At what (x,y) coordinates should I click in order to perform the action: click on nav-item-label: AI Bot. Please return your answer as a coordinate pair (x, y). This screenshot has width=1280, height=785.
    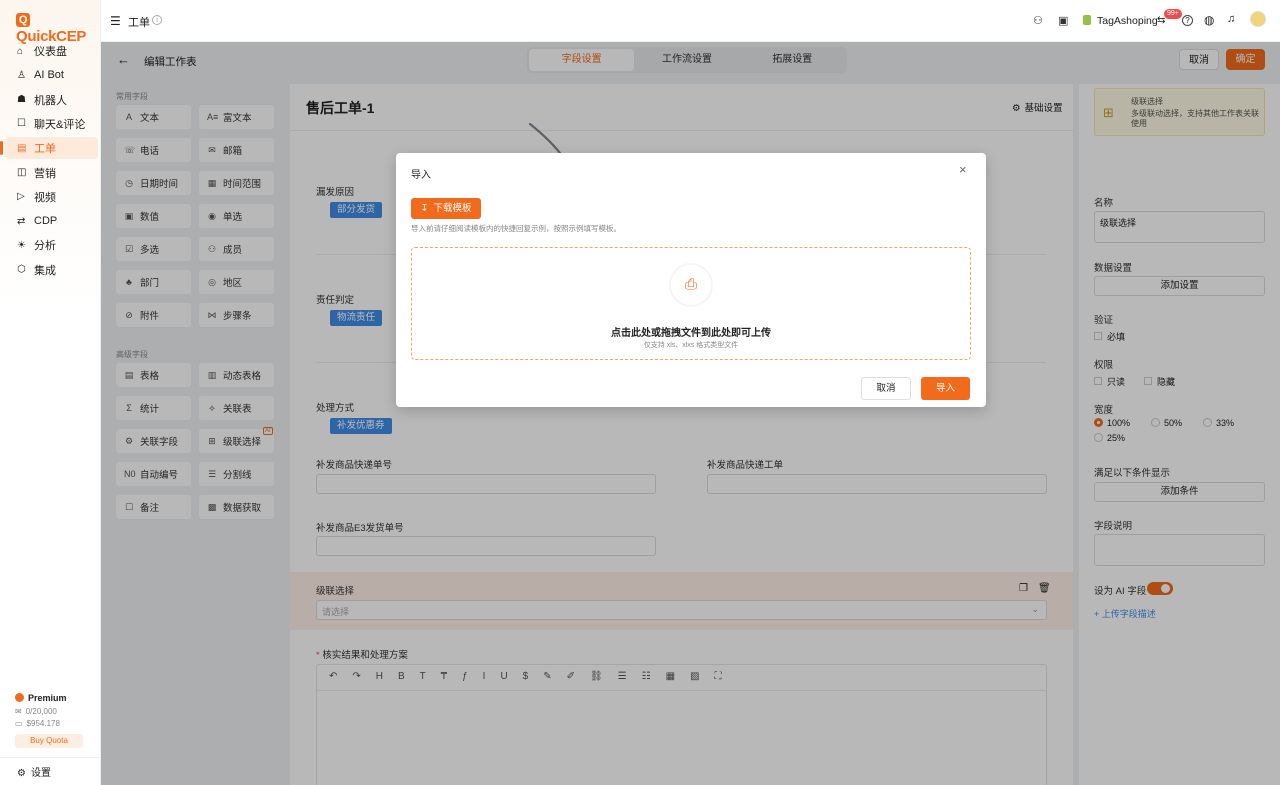
    Looking at the image, I should click on (49, 75).